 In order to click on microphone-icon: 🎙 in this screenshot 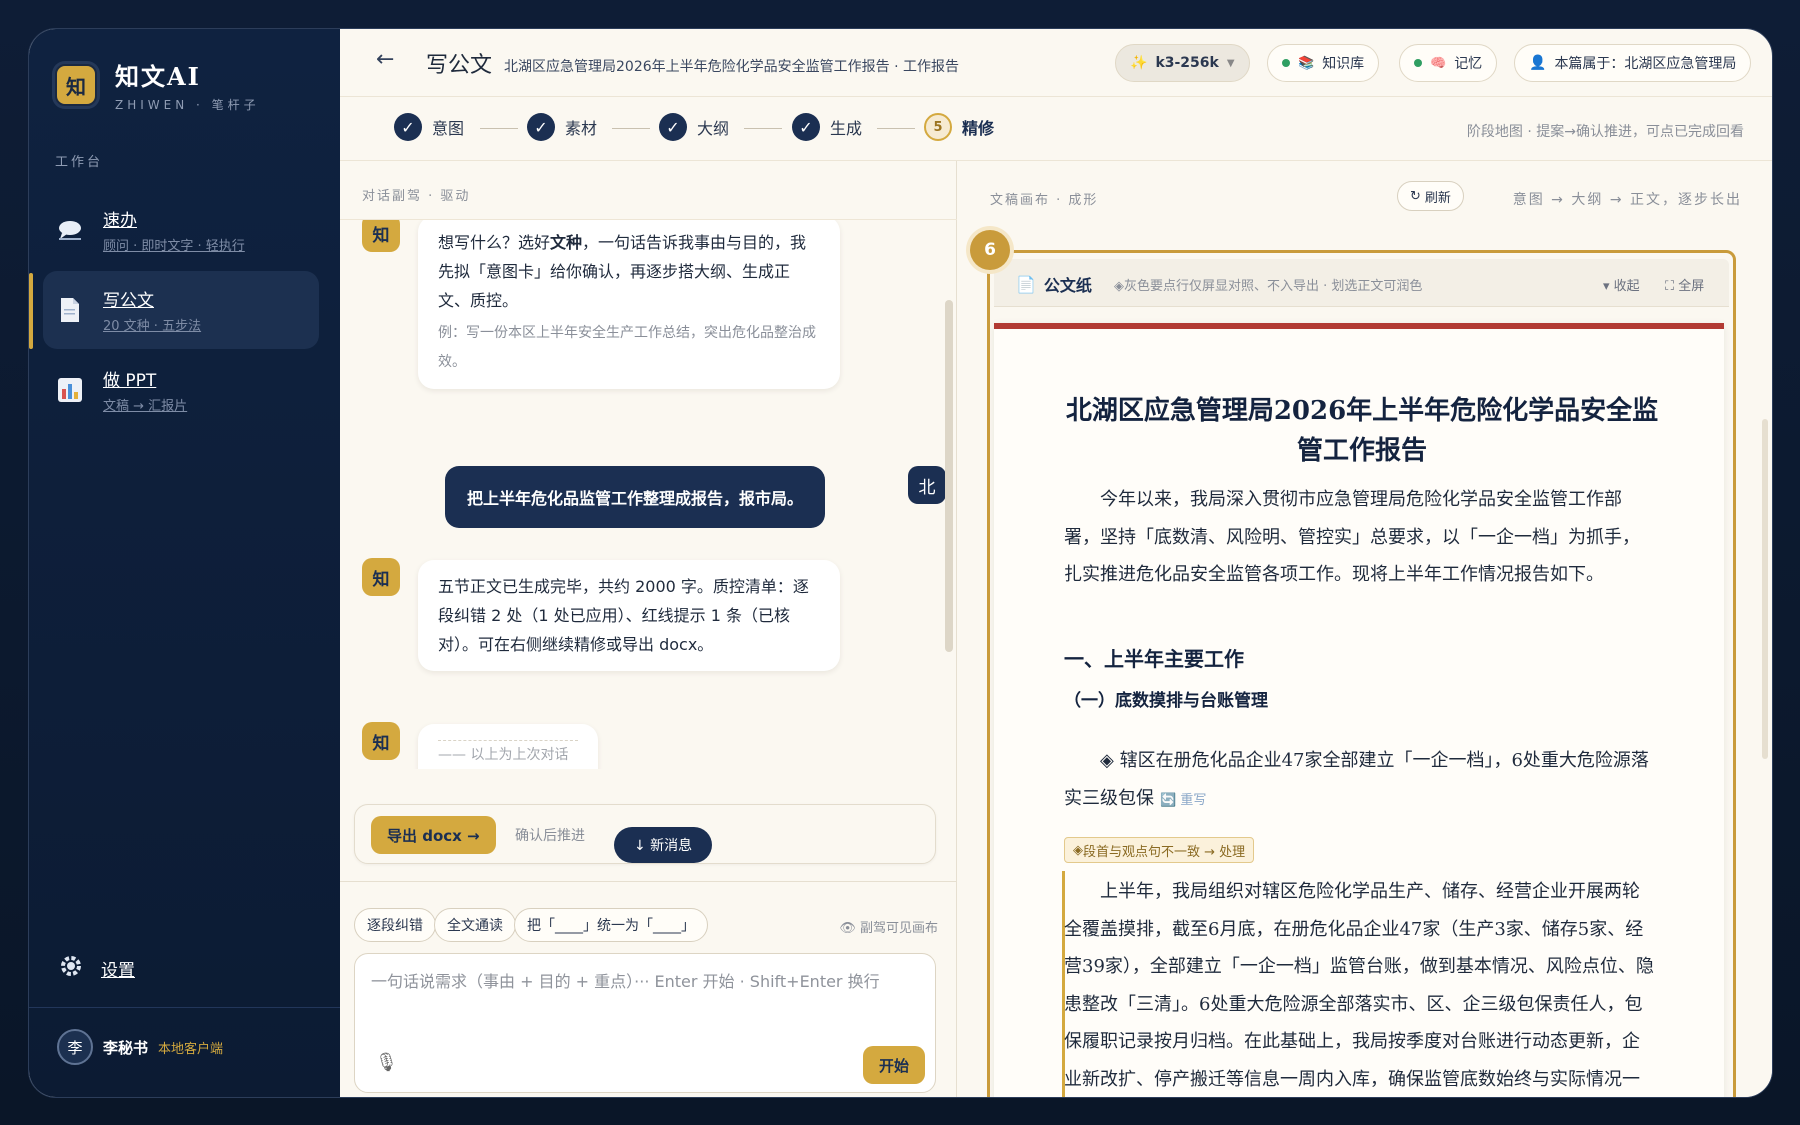, I will do `click(386, 1062)`.